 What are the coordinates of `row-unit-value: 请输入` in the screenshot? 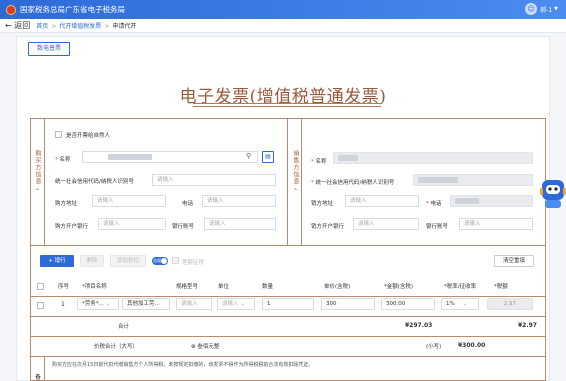 It's located at (230, 304).